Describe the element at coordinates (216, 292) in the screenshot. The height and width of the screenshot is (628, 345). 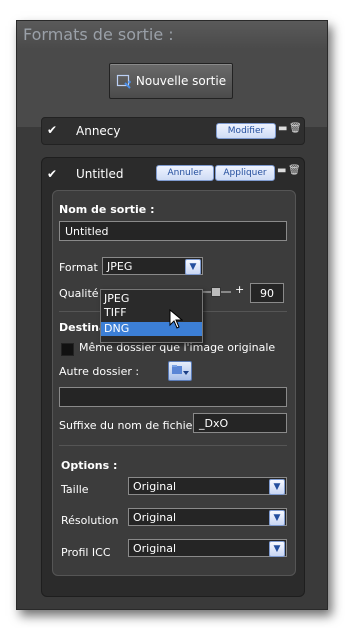
I see `quality-slider-knob` at that location.